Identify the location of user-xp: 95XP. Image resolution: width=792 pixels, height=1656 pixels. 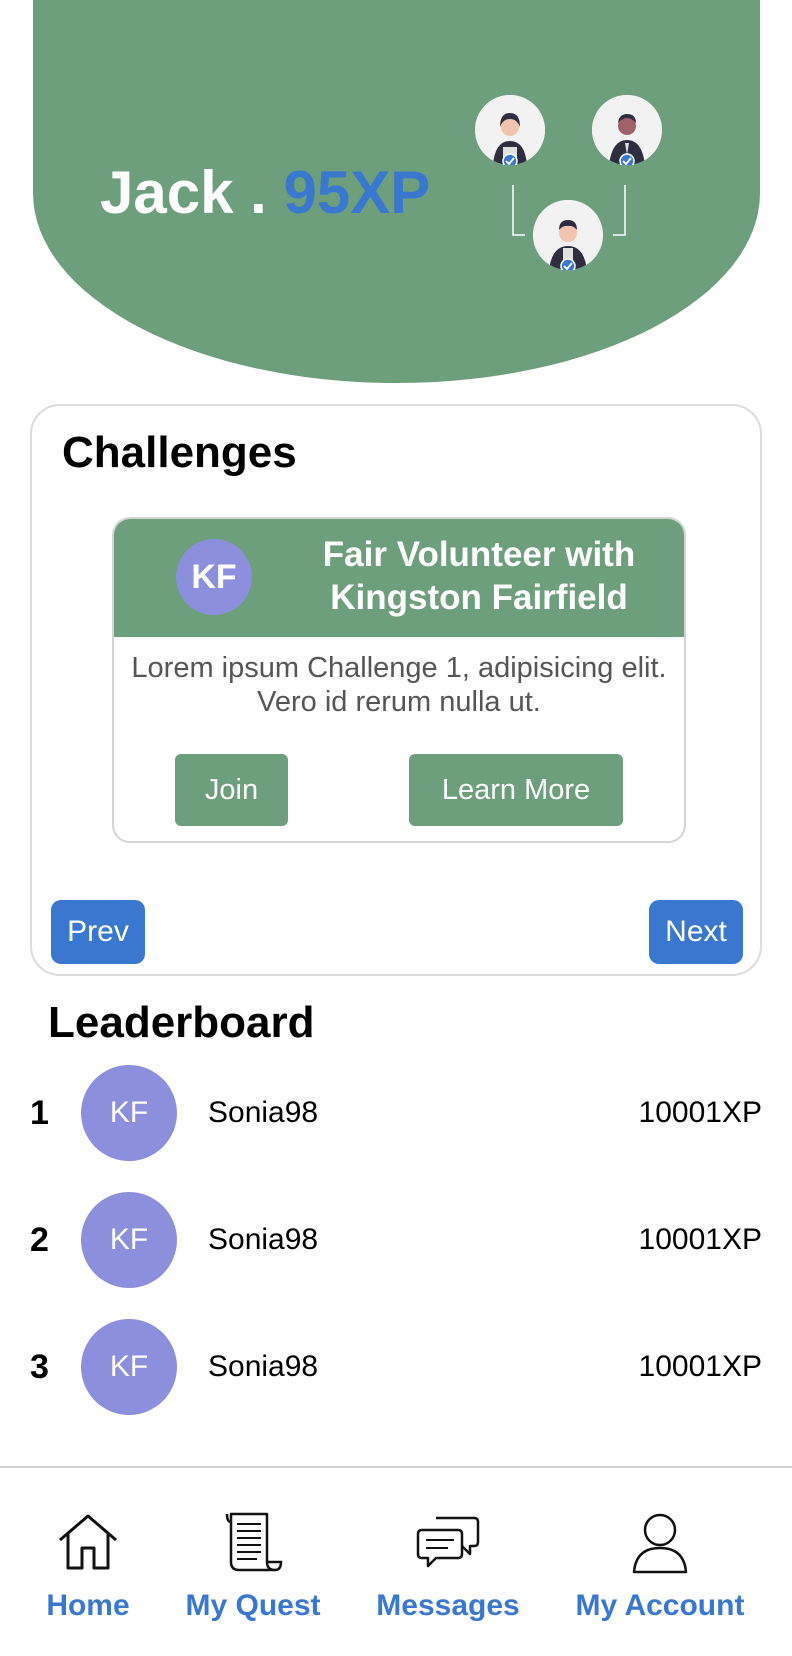
(357, 192).